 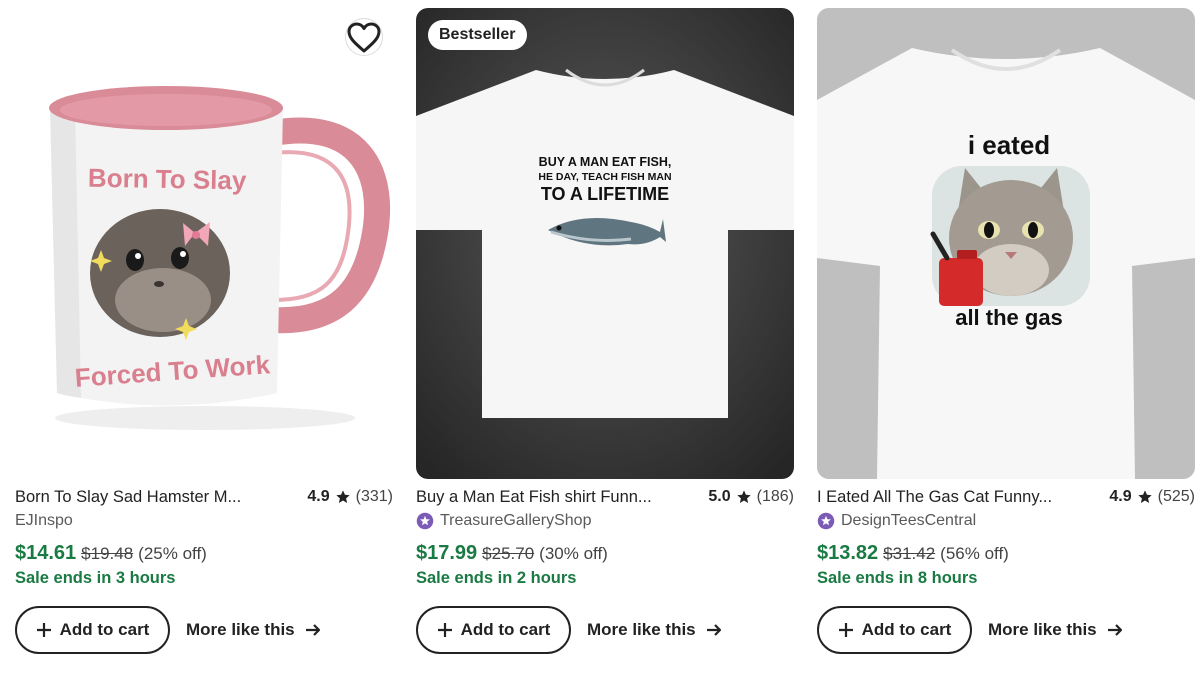 I want to click on shop-name: TreasureGalleryShop, so click(x=515, y=521).